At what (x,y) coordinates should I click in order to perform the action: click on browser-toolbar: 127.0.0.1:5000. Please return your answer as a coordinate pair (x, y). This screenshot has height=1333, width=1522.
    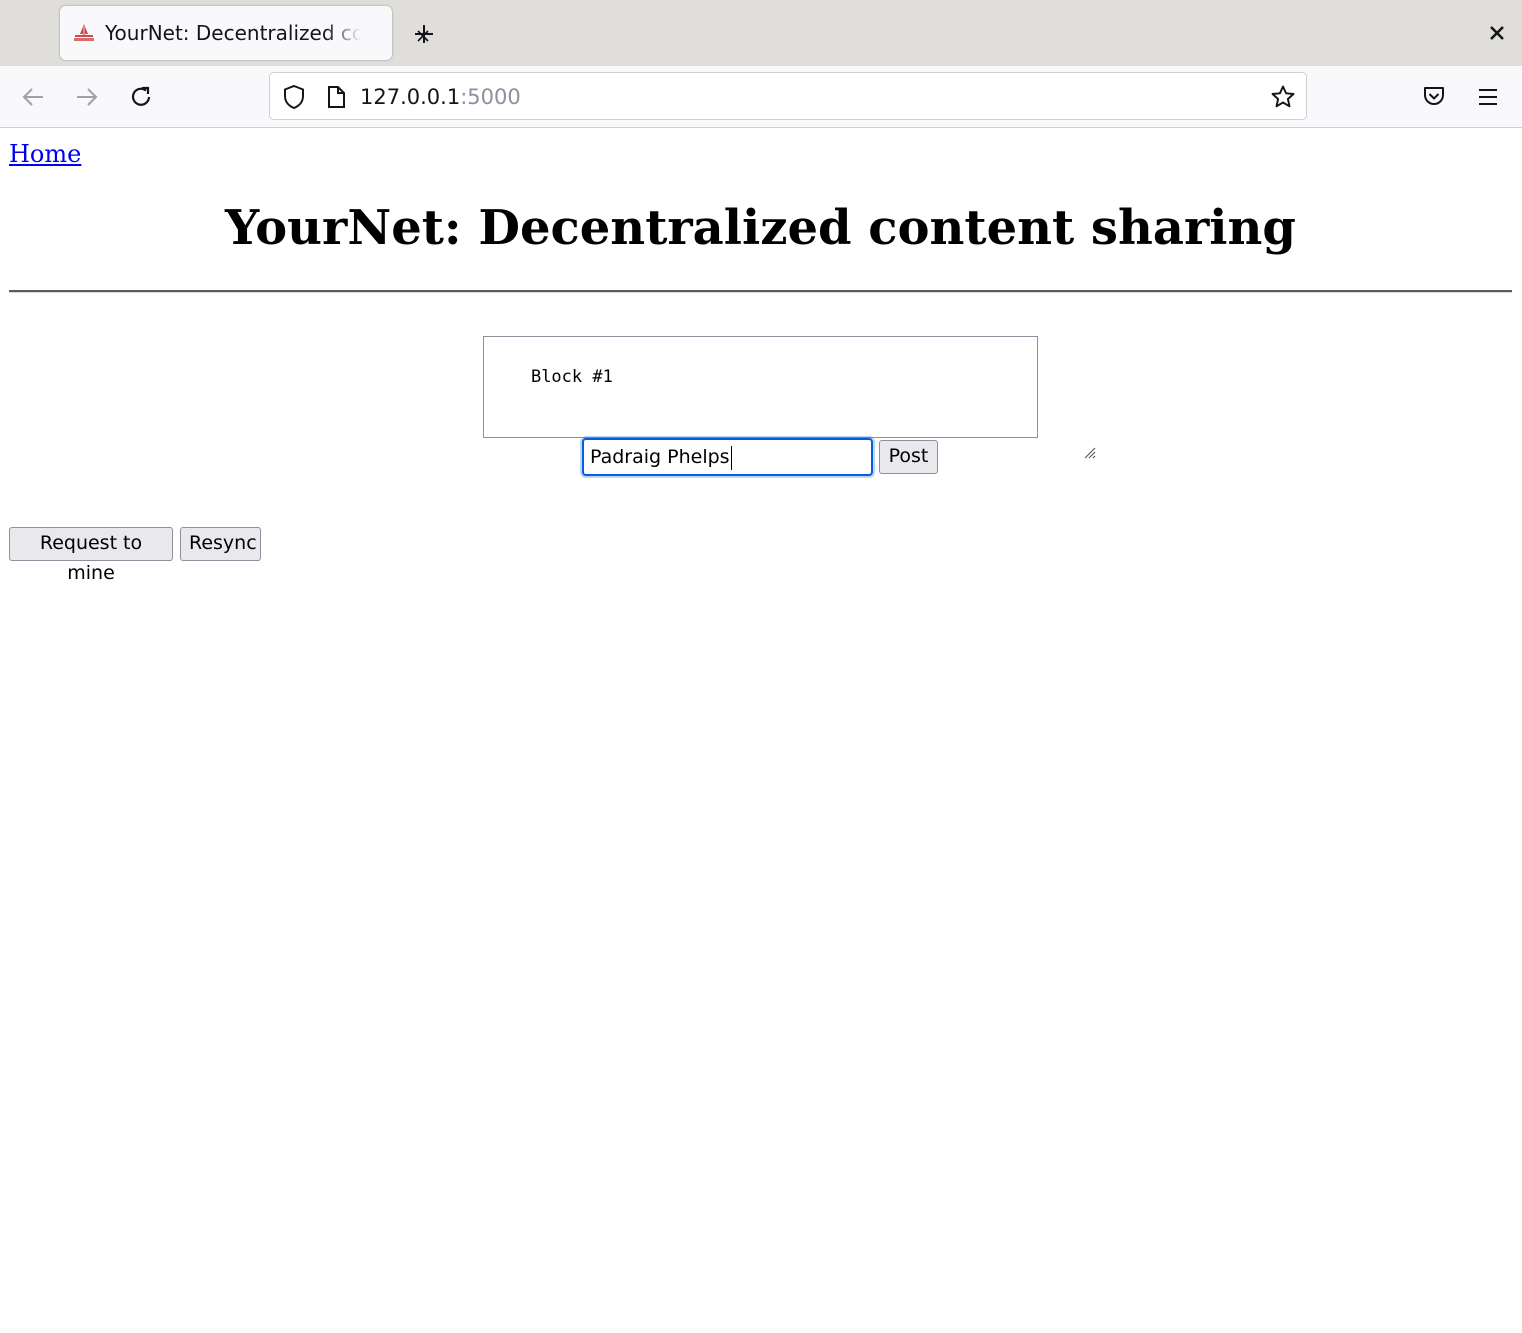
    Looking at the image, I should click on (761, 97).